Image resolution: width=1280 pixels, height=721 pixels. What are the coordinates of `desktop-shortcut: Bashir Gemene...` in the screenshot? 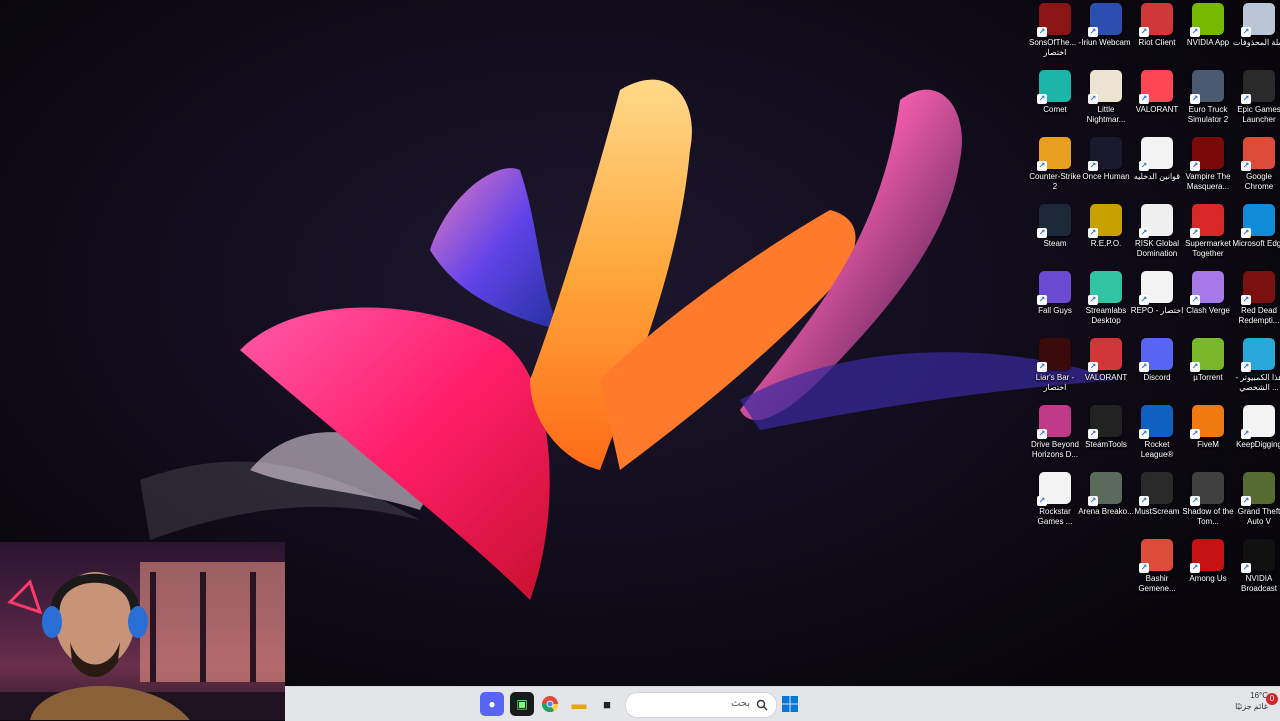 It's located at (1157, 569).